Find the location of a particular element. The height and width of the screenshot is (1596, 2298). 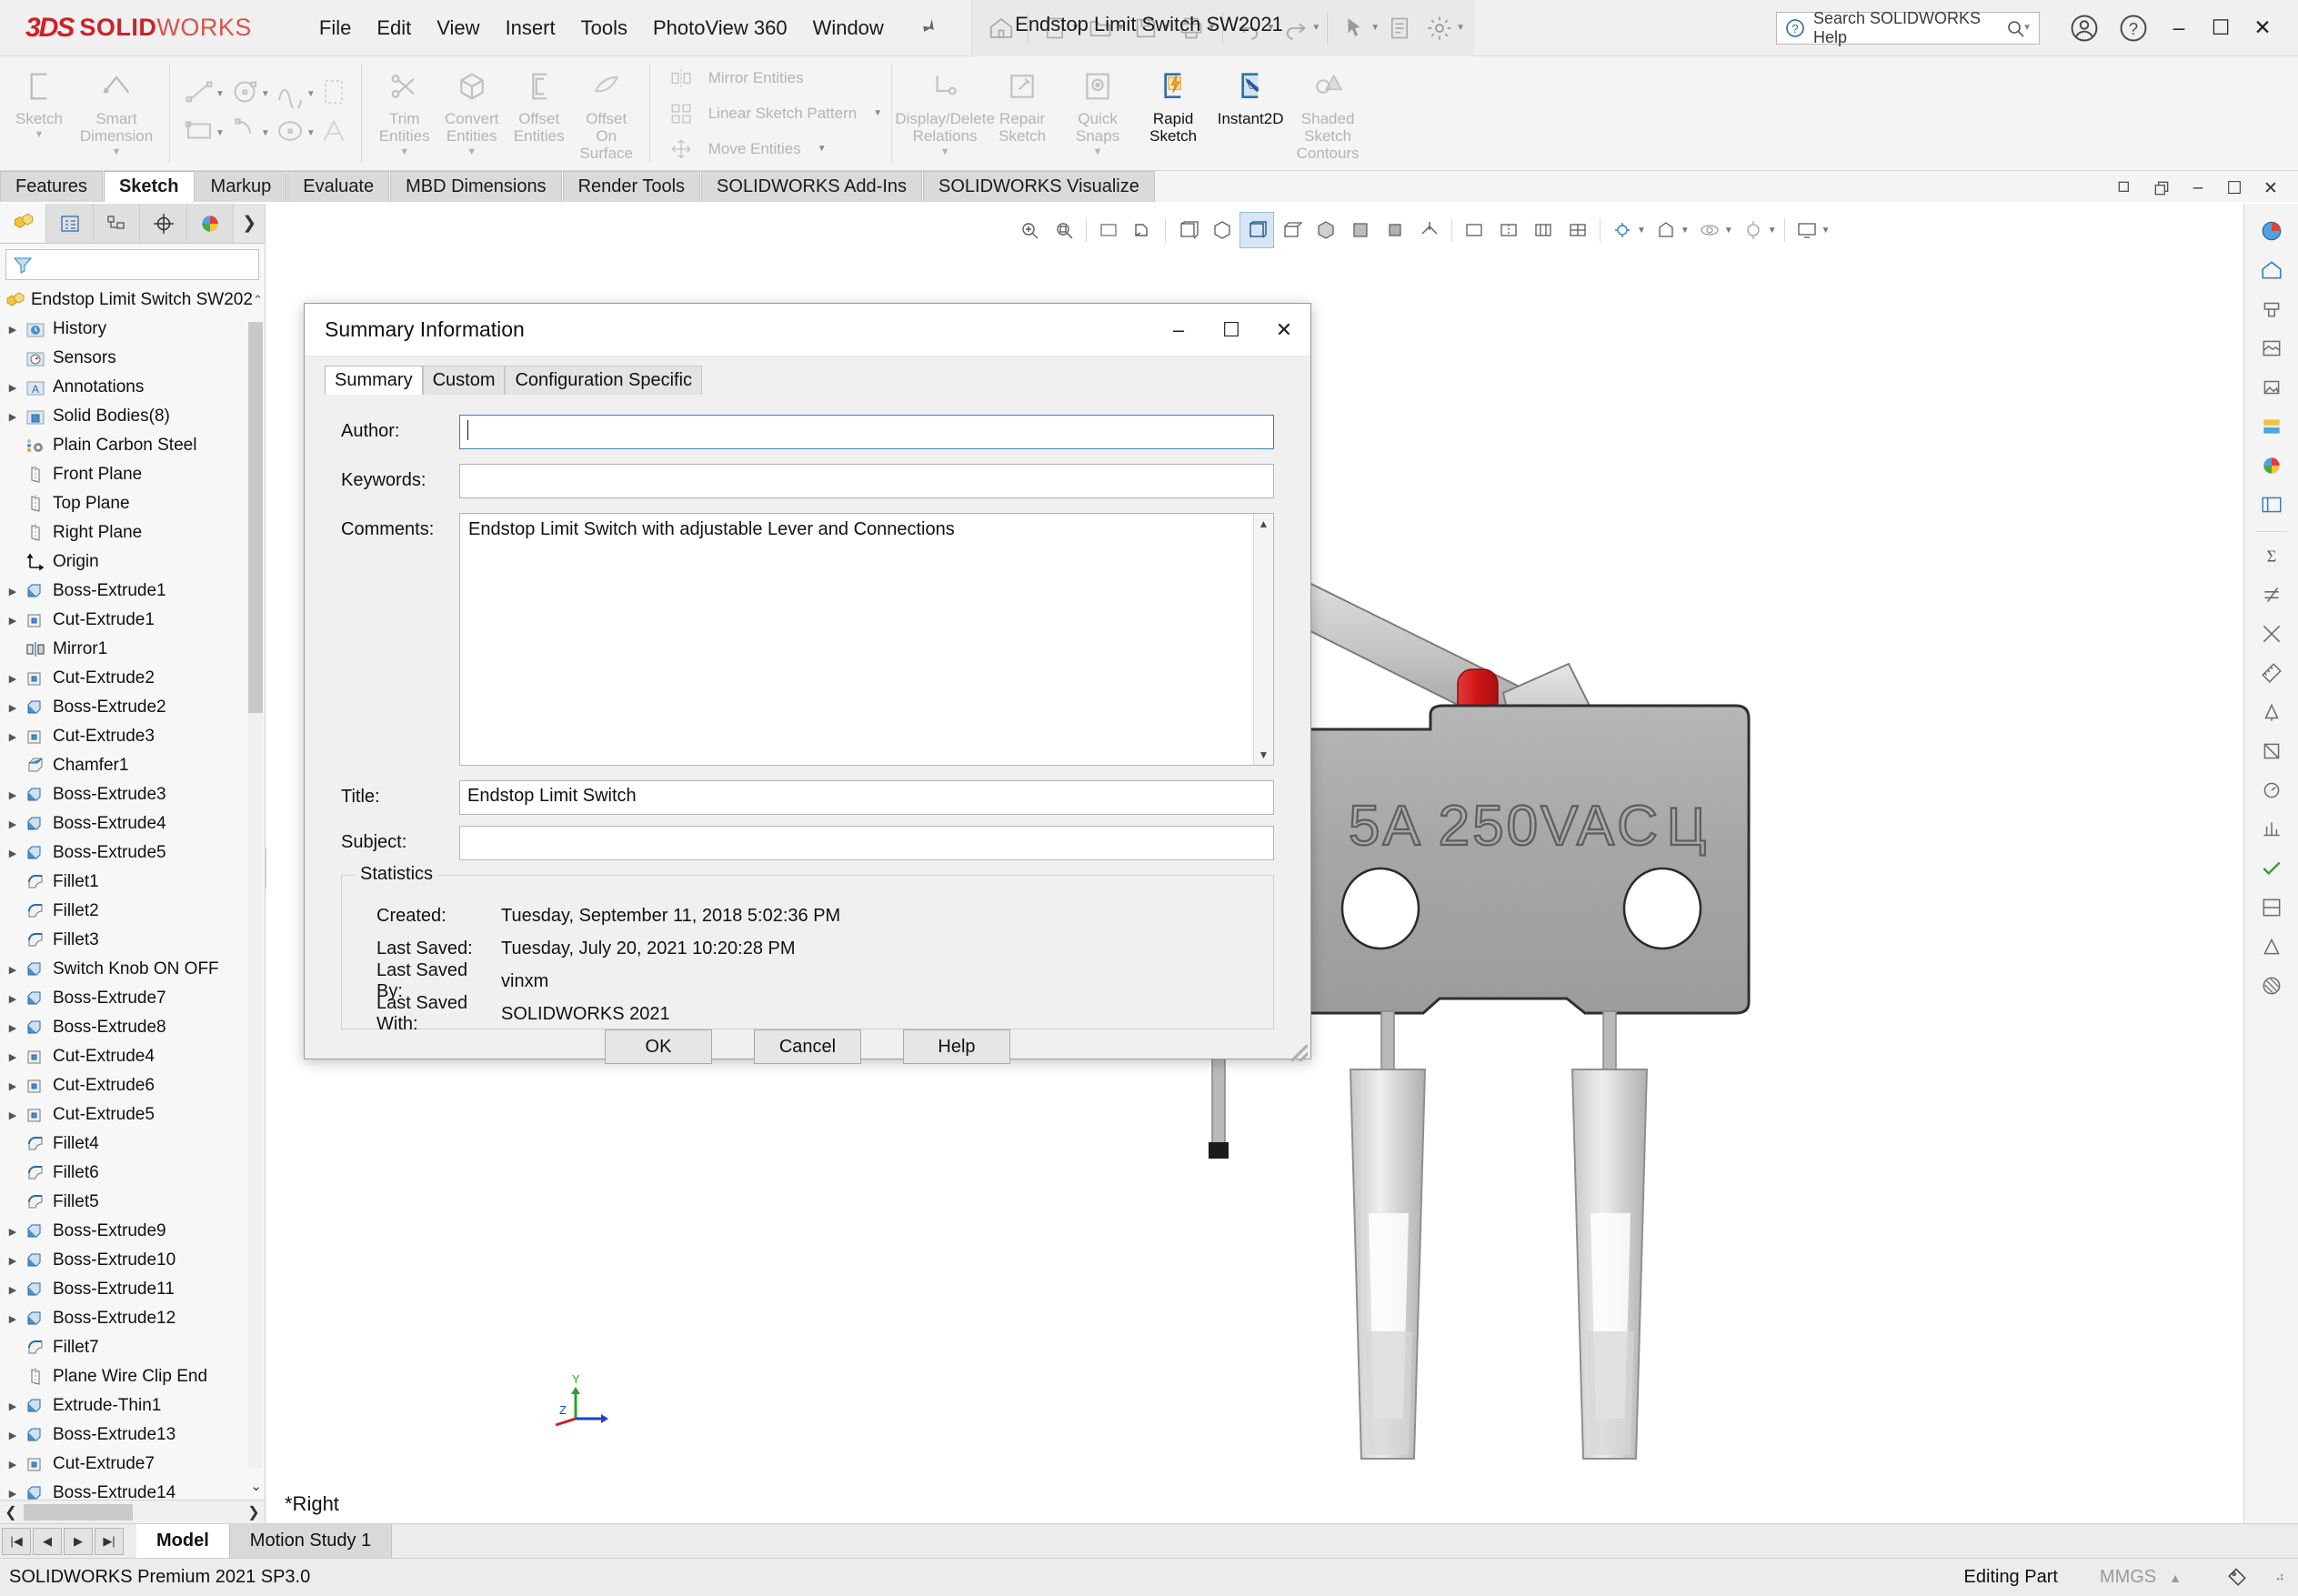

document-close-icon: ✕ is located at coordinates (2271, 188).